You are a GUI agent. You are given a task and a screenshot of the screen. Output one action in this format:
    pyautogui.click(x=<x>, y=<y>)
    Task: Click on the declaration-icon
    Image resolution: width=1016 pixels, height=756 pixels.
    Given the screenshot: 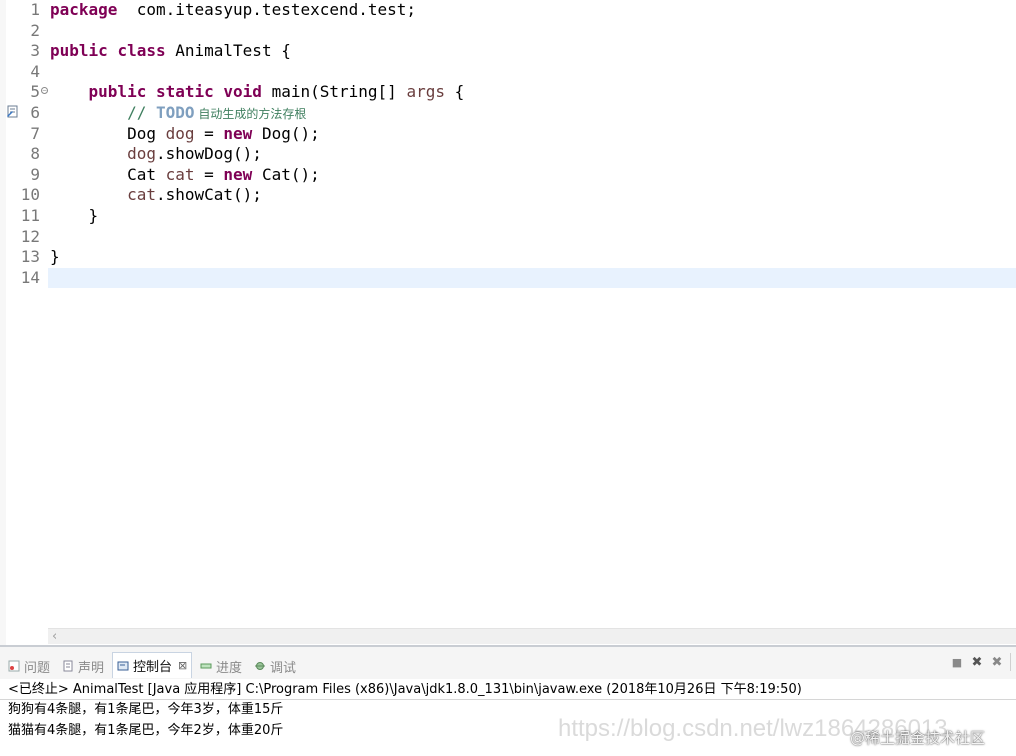 What is the action you would take?
    pyautogui.click(x=68, y=666)
    